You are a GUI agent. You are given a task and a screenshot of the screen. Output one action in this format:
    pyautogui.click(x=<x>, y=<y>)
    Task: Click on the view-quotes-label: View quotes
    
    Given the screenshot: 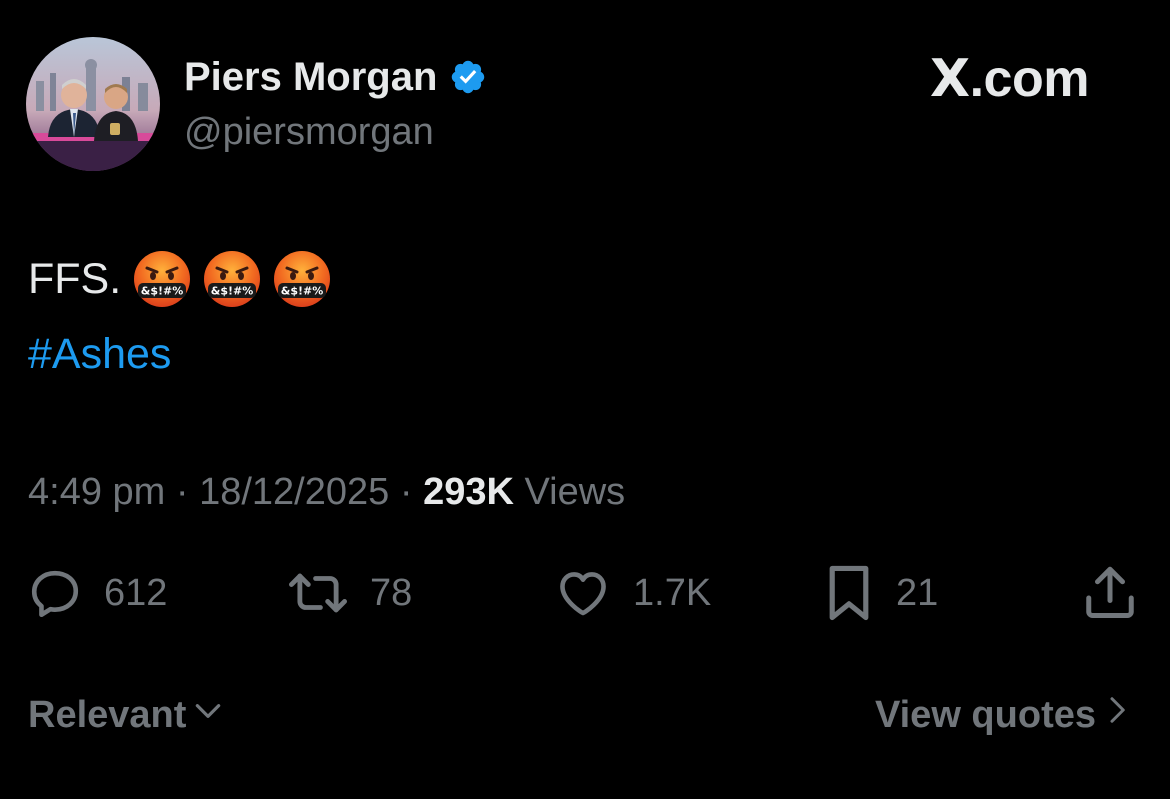 What is the action you would take?
    pyautogui.click(x=985, y=715)
    